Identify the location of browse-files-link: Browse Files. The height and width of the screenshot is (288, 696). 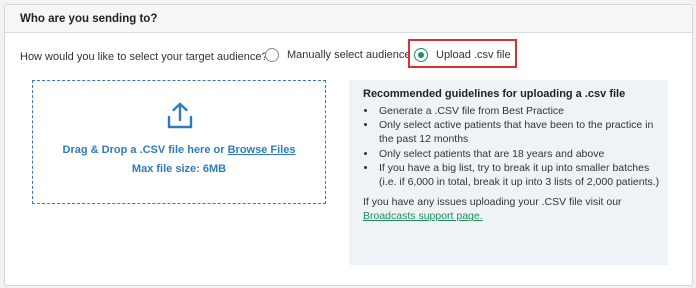
(262, 150).